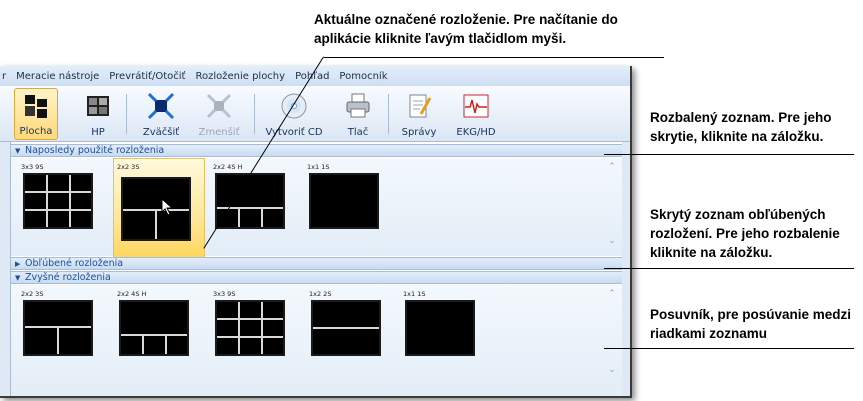  I want to click on recent-layouts-header: ▼ Naposledy použité rozloženia, so click(316, 150).